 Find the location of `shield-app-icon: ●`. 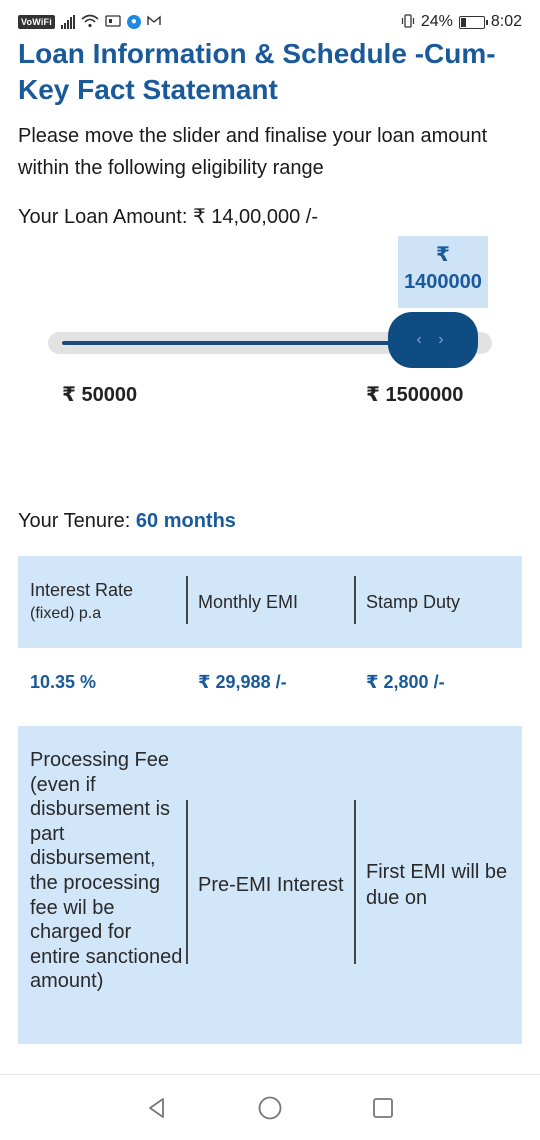

shield-app-icon: ● is located at coordinates (133, 22).